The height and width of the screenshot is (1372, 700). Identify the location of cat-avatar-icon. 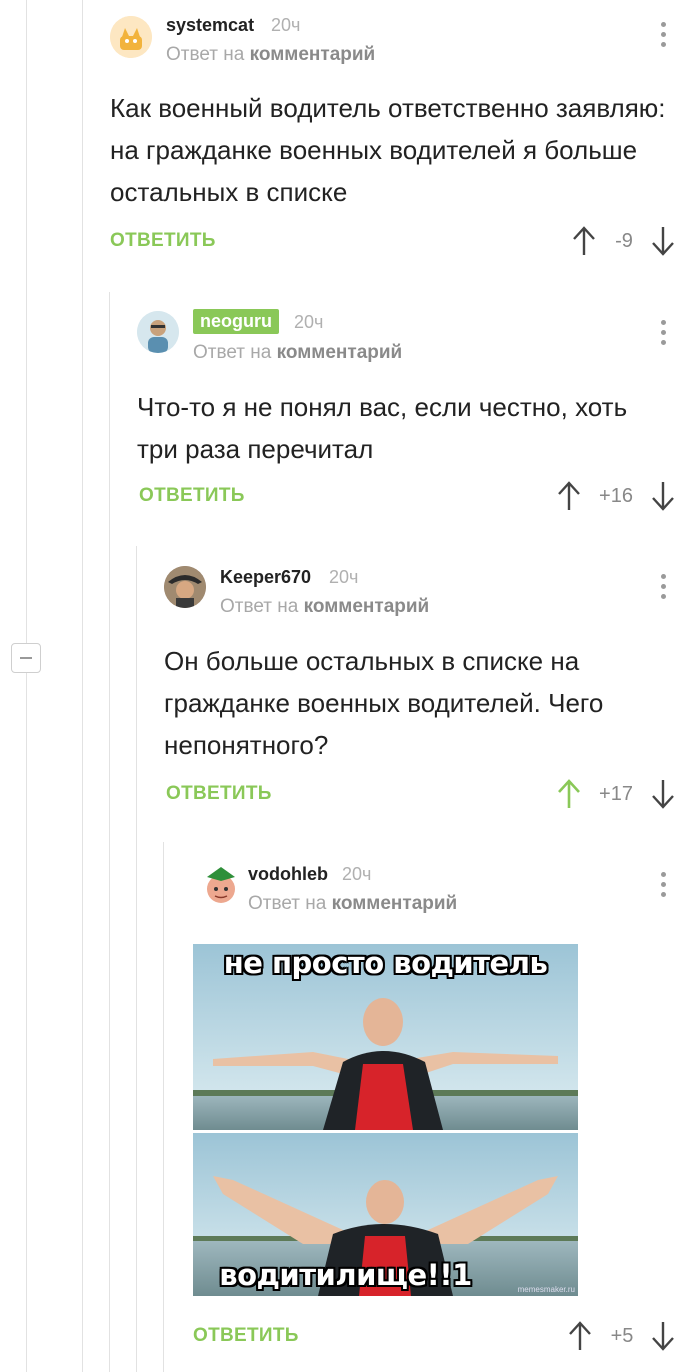
(131, 37).